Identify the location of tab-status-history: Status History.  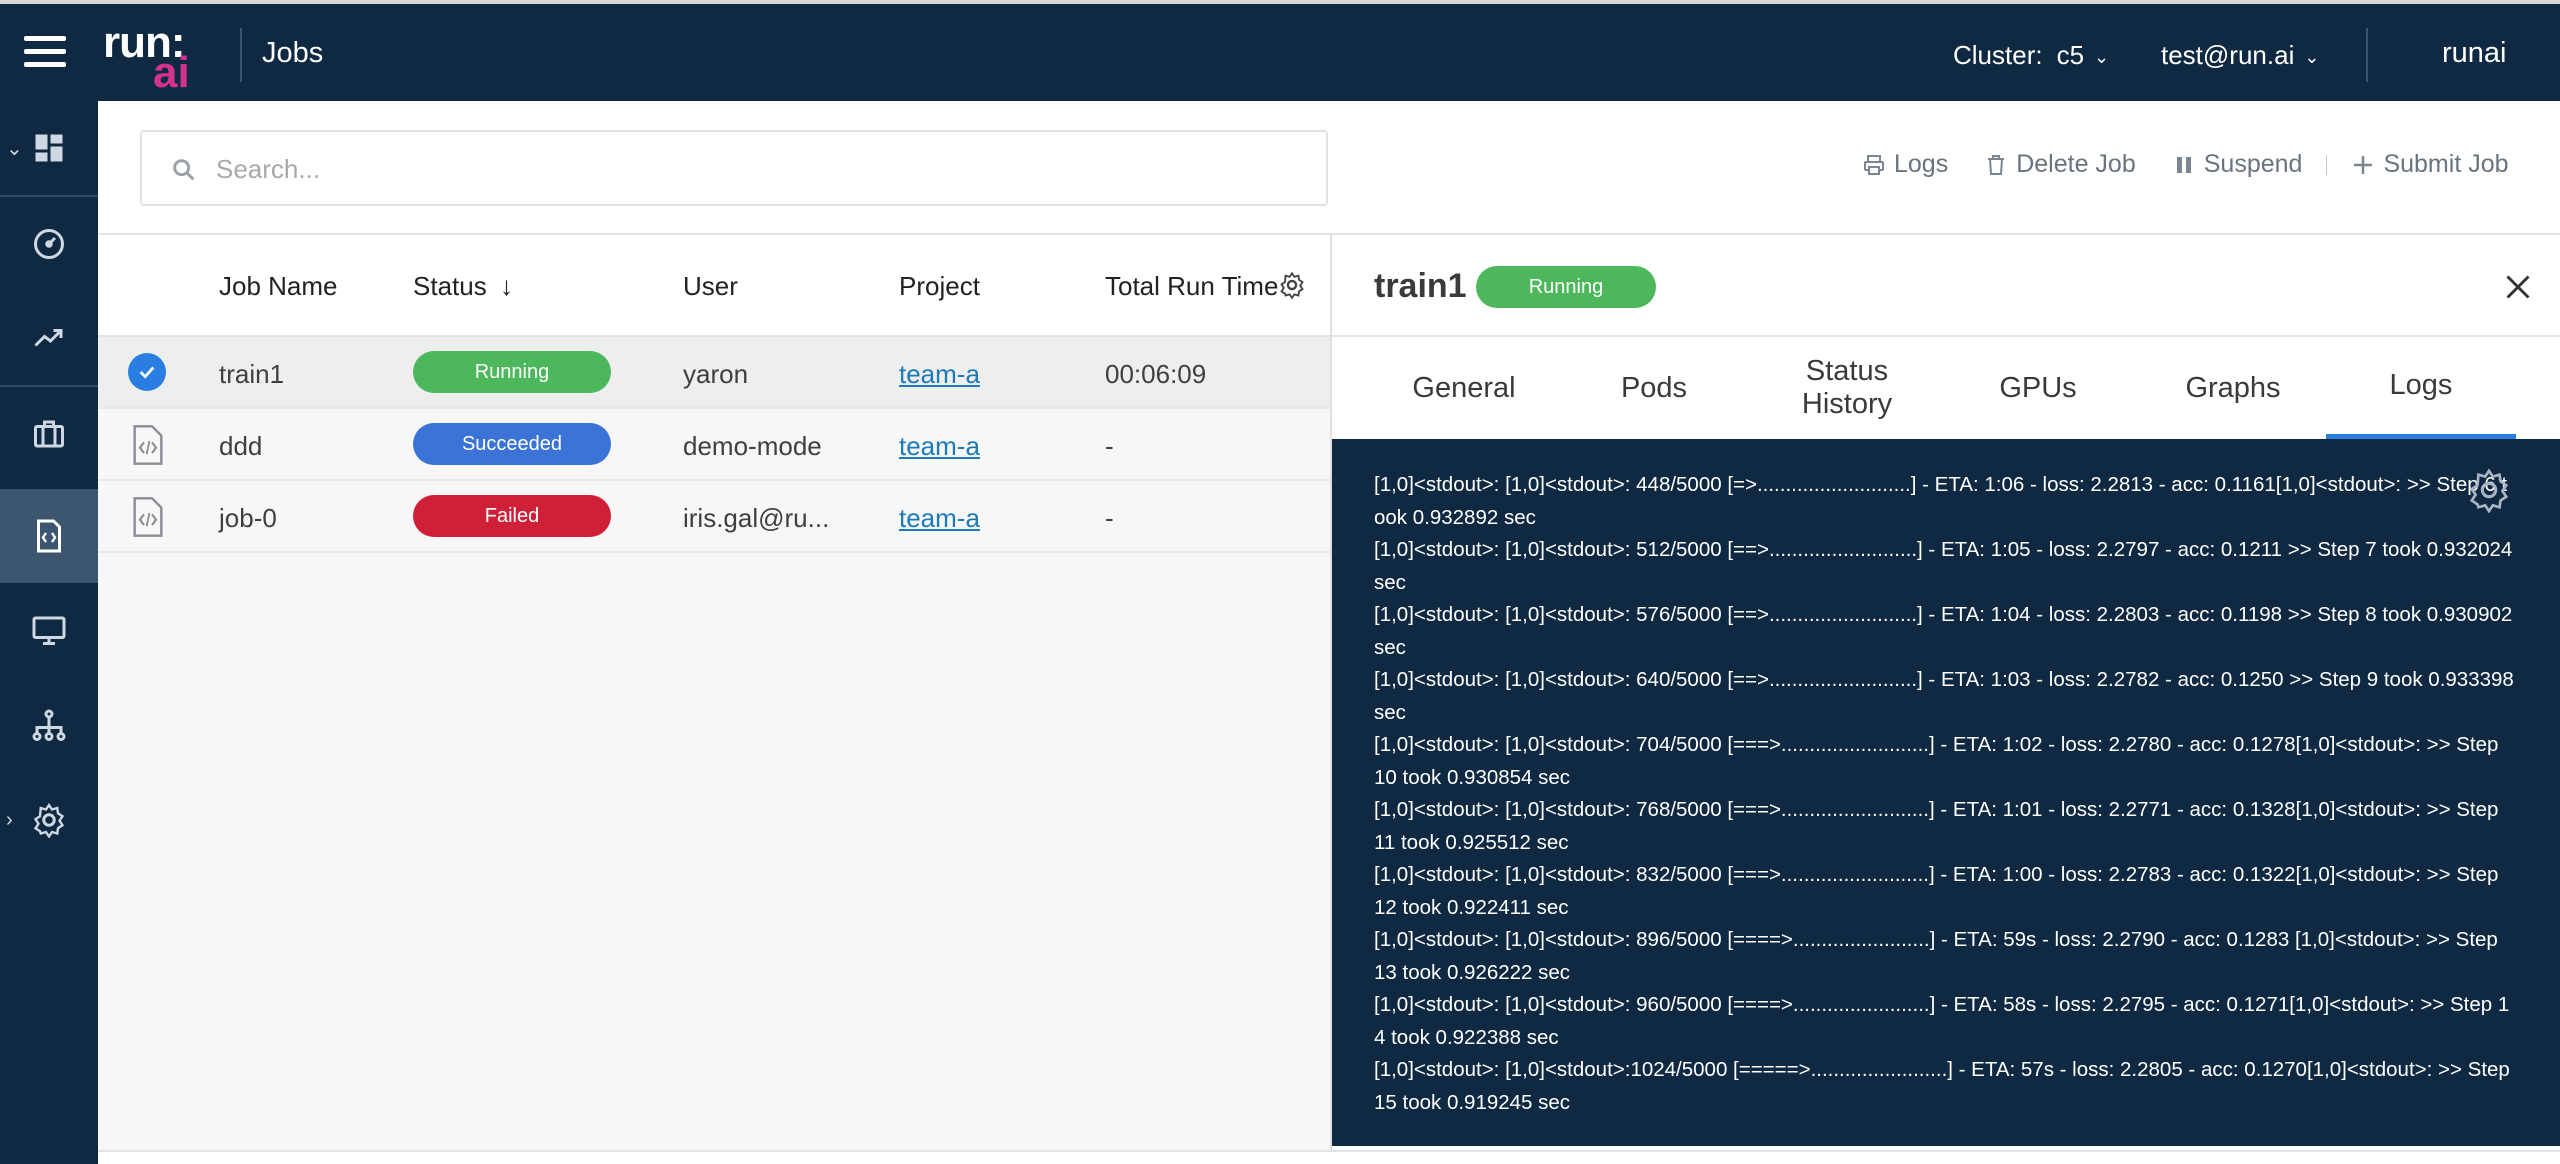
(1847, 388).